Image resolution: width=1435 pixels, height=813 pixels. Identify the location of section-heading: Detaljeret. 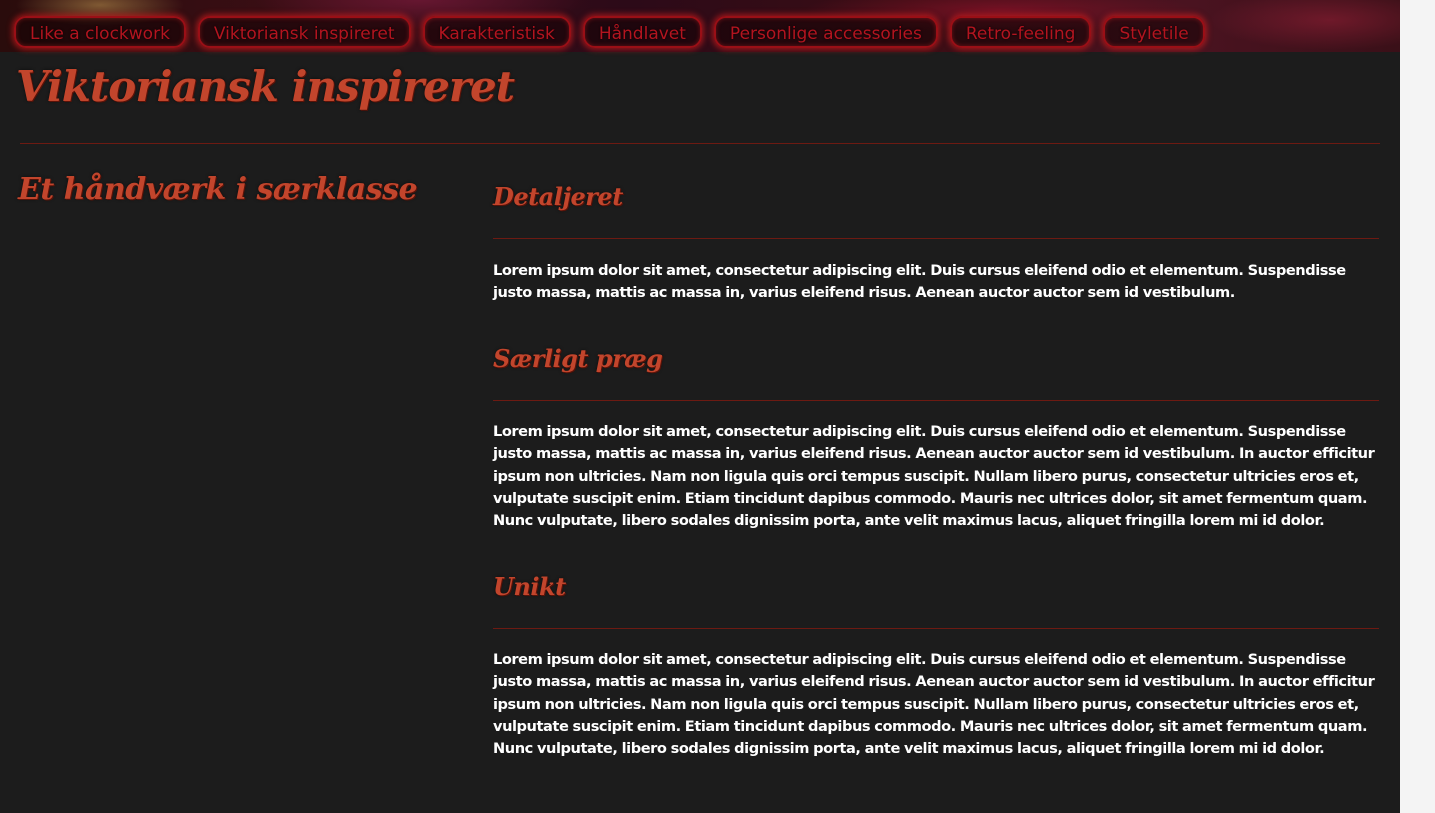
(558, 196).